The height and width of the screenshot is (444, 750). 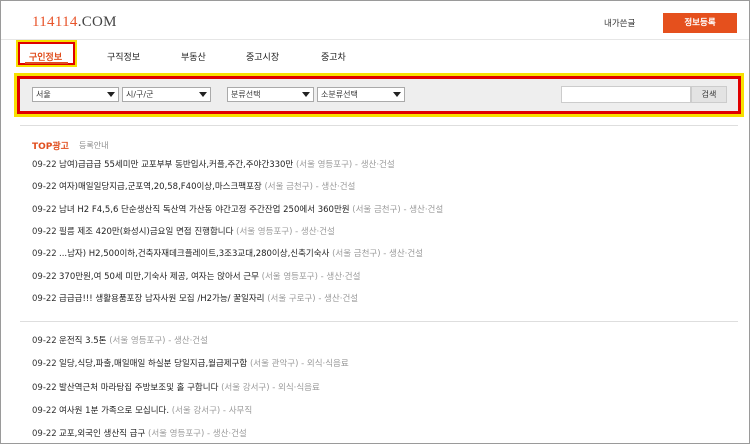 I want to click on site-header: 114114.COM 내가쓴글 정보등록, so click(x=375, y=20).